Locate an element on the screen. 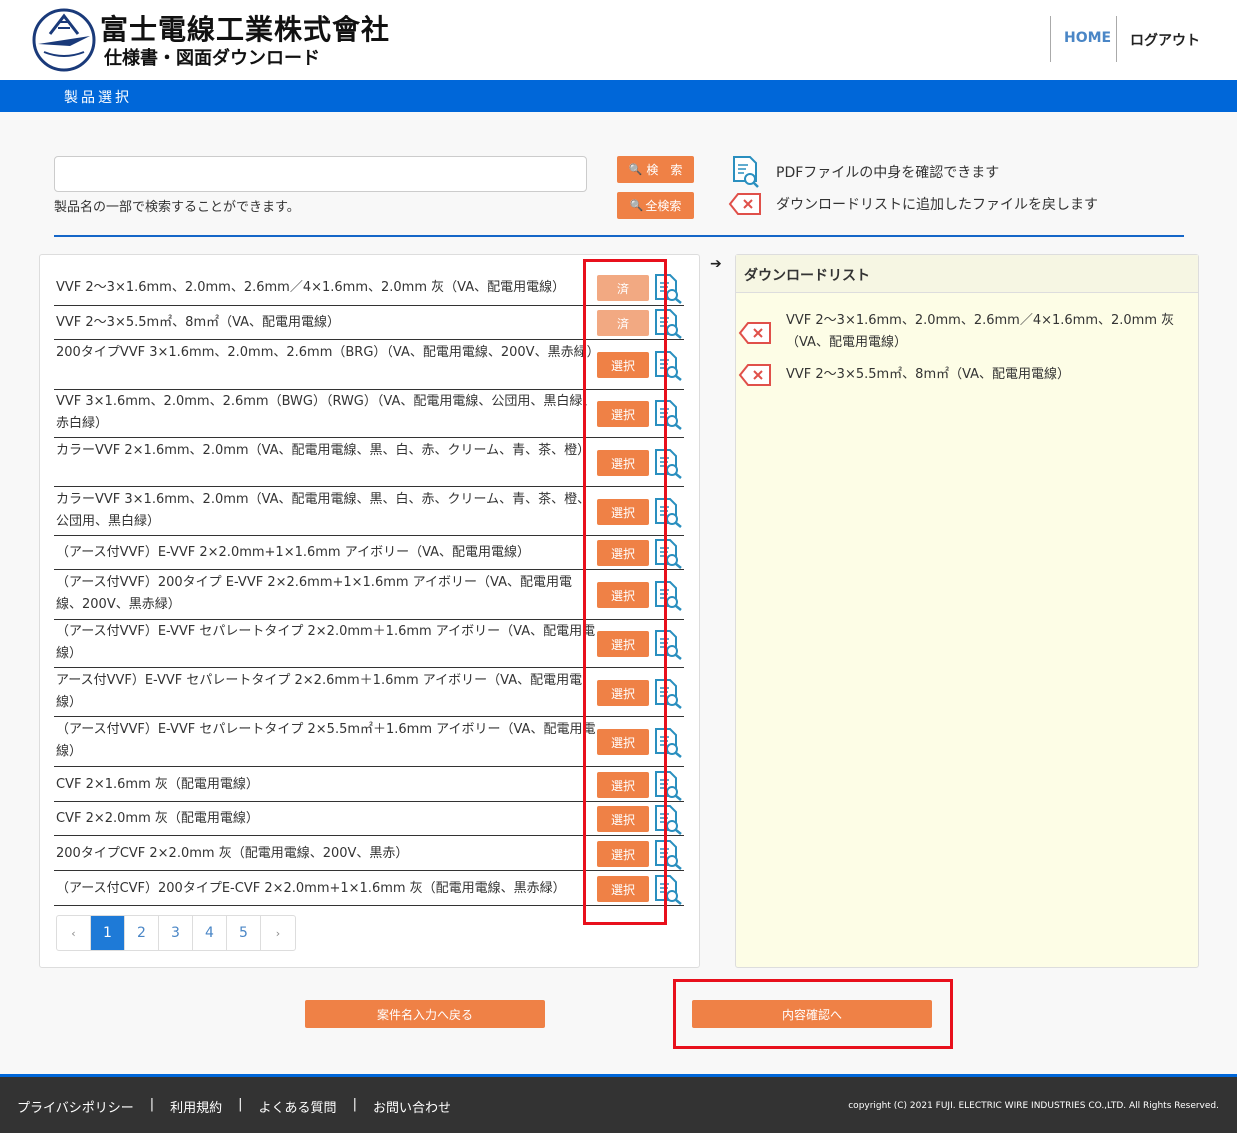 The image size is (1237, 1133). all-search-button: 🔍 全検索 is located at coordinates (655, 205).